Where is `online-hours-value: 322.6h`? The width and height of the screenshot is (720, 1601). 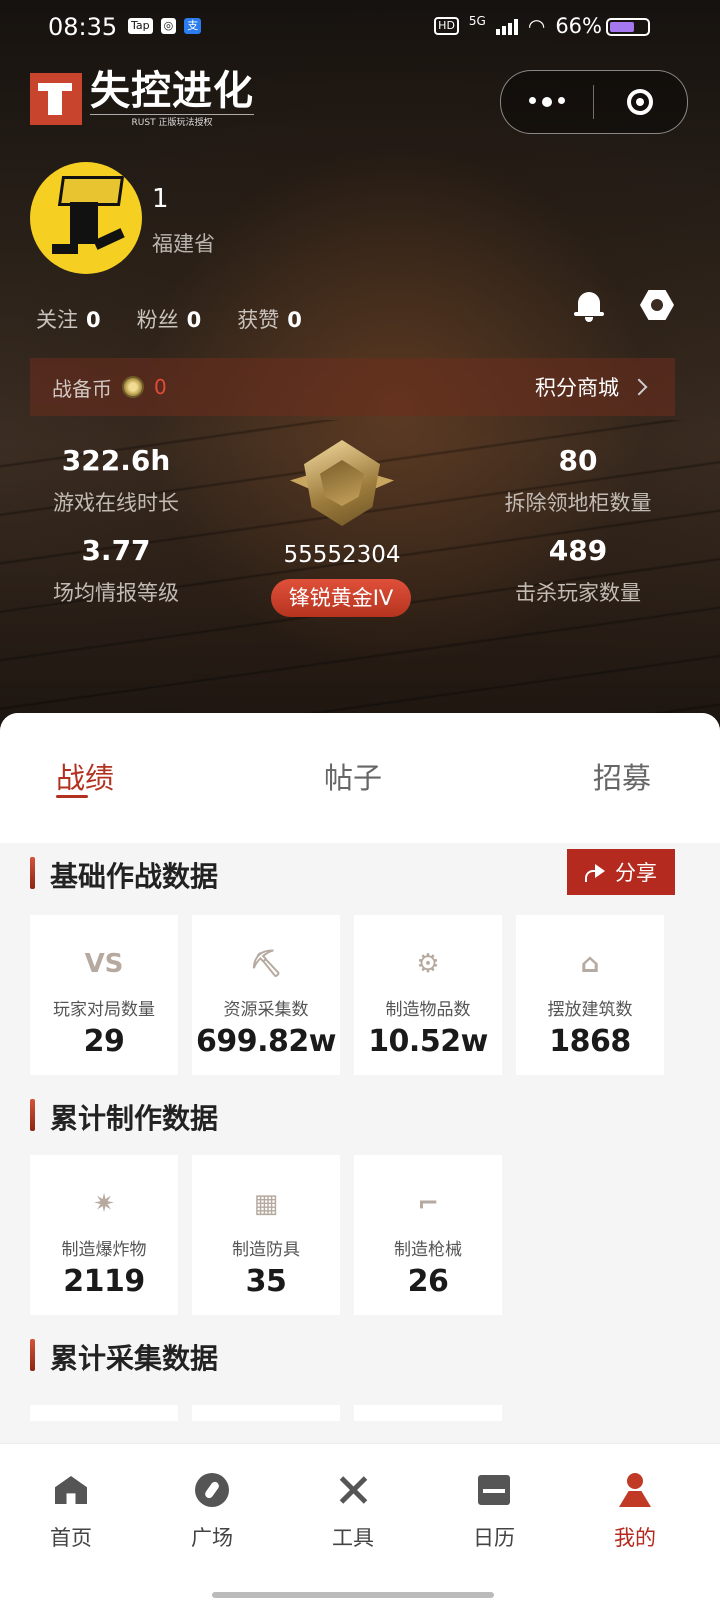
online-hours-value: 322.6h is located at coordinates (116, 460).